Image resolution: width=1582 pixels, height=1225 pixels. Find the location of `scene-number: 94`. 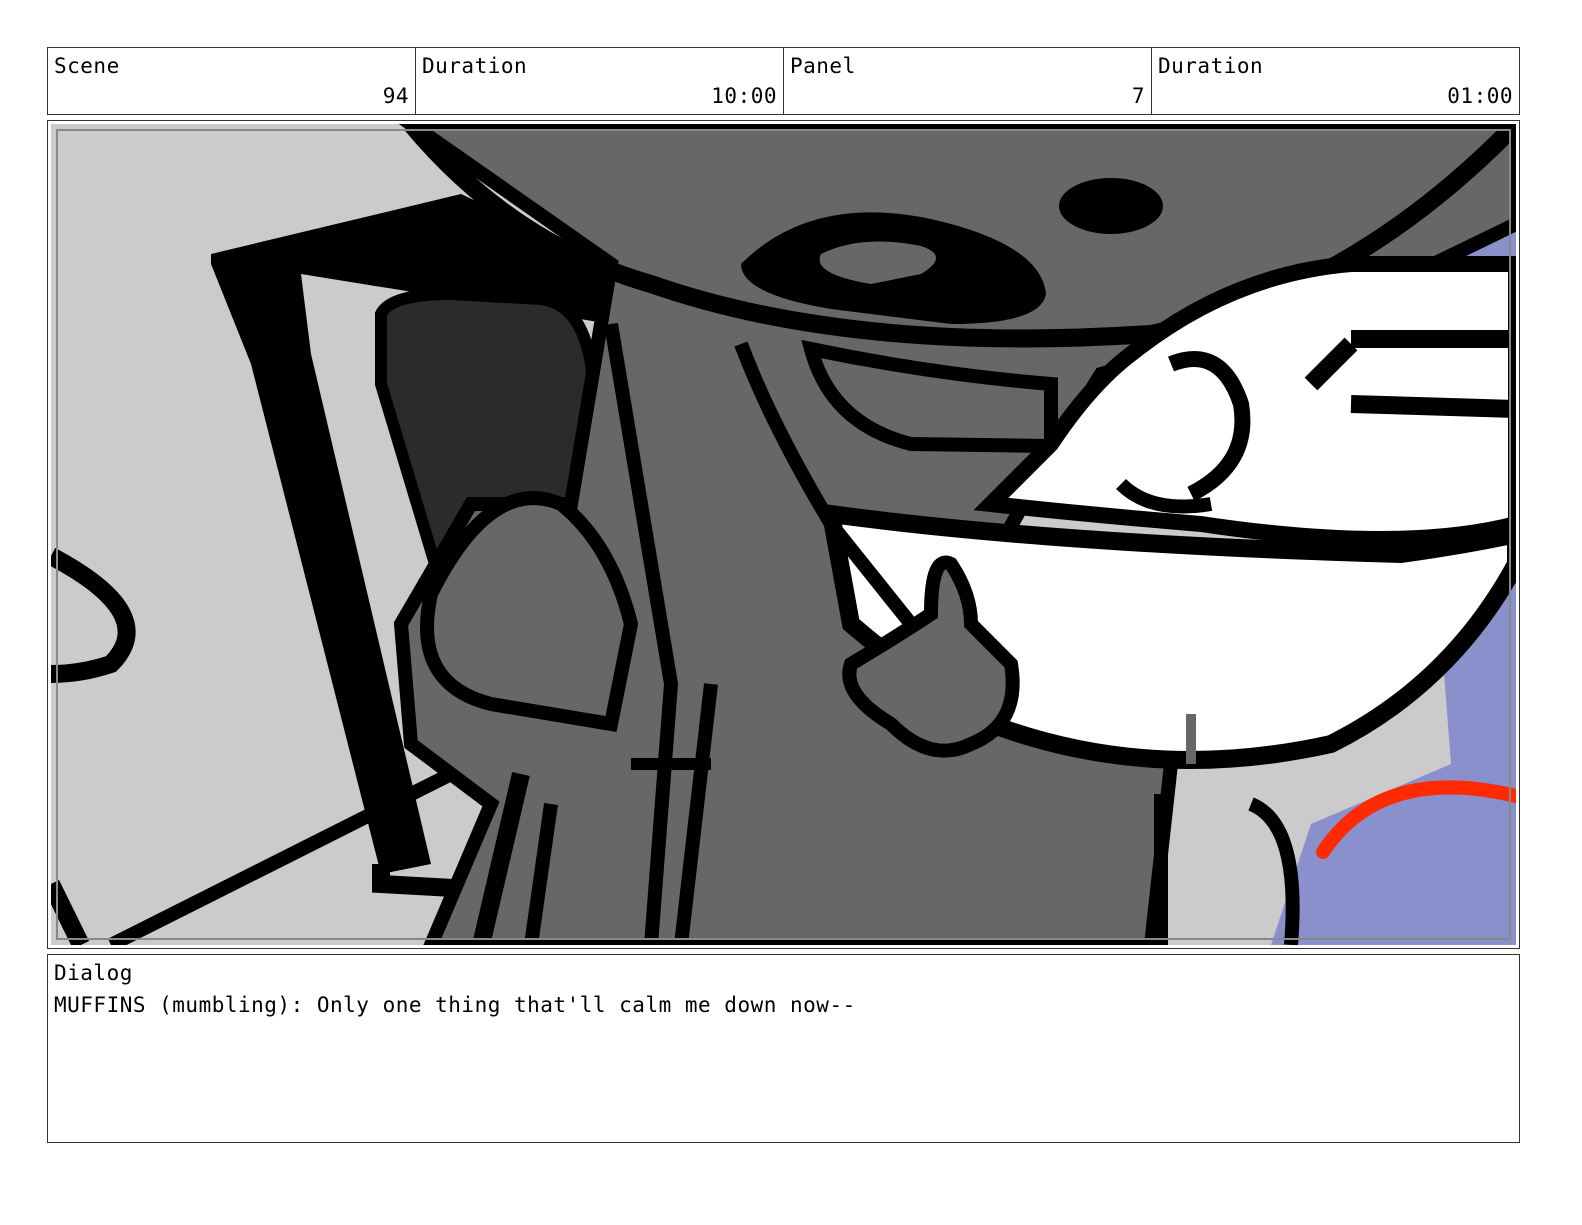

scene-number: 94 is located at coordinates (395, 96).